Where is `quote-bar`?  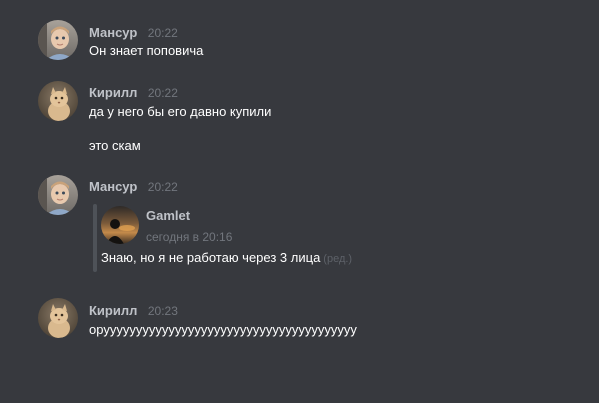 quote-bar is located at coordinates (95, 238).